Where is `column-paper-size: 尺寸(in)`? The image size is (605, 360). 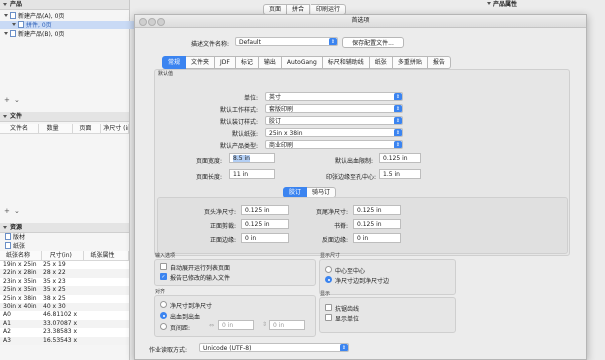
column-paper-size: 尺寸(in) is located at coordinates (63, 255).